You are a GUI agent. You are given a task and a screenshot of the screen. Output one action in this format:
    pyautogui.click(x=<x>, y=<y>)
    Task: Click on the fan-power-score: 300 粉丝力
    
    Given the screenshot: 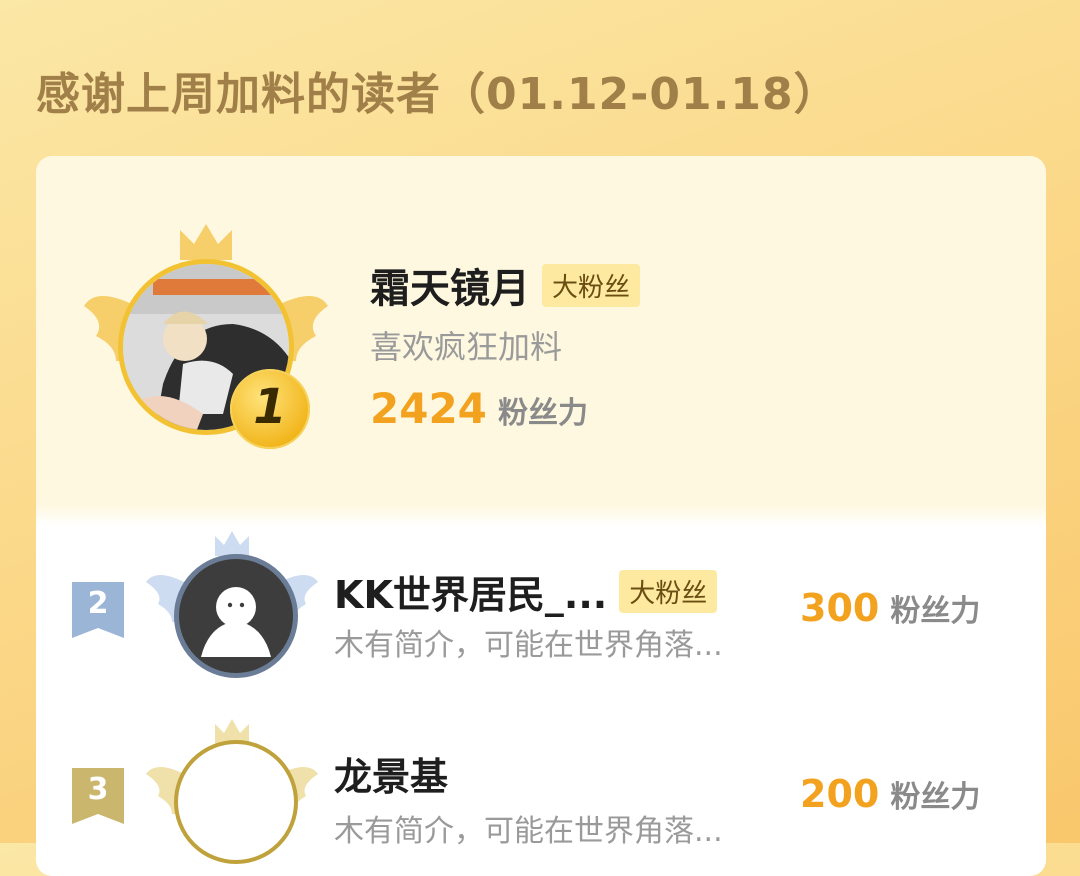 What is the action you would take?
    pyautogui.click(x=890, y=608)
    